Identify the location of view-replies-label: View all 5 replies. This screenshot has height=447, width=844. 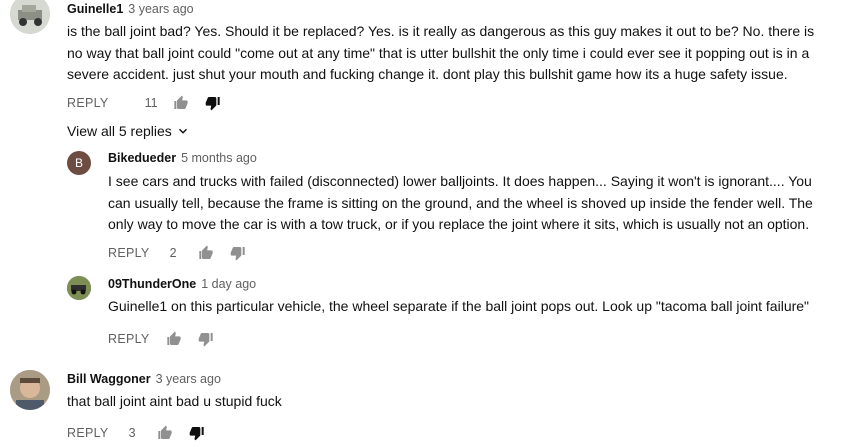
(119, 131).